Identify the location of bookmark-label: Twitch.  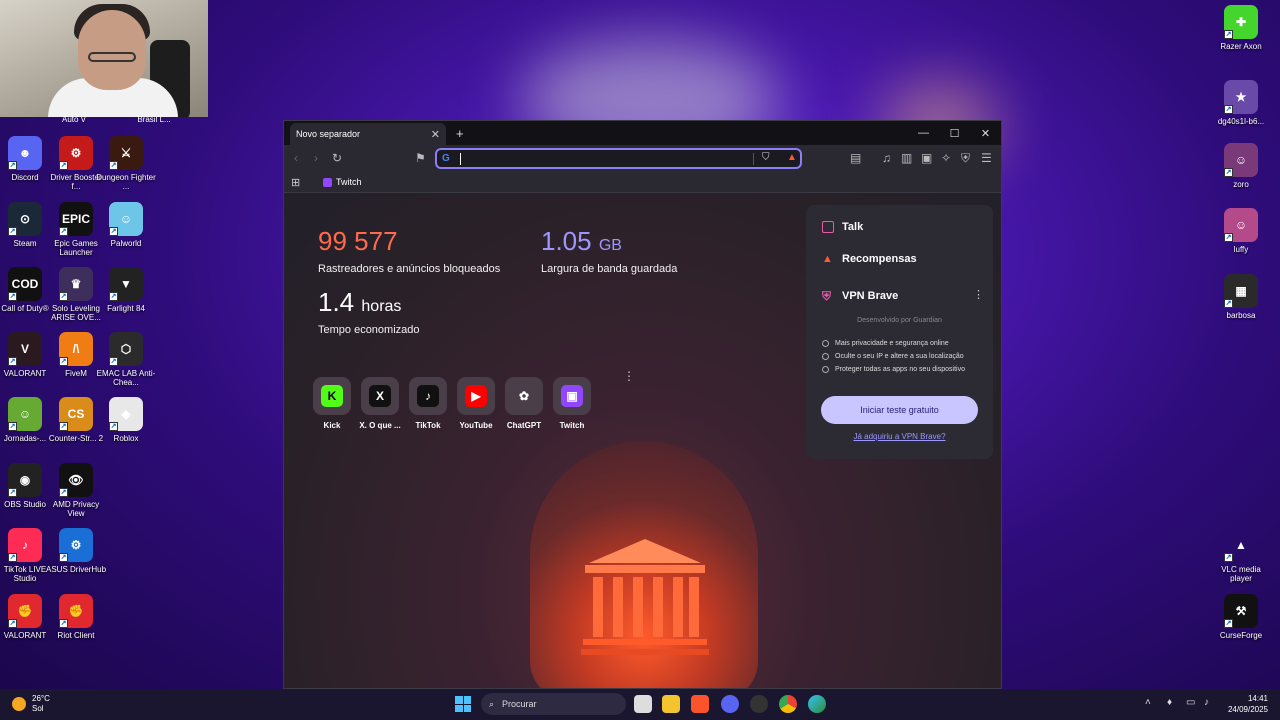
(349, 182).